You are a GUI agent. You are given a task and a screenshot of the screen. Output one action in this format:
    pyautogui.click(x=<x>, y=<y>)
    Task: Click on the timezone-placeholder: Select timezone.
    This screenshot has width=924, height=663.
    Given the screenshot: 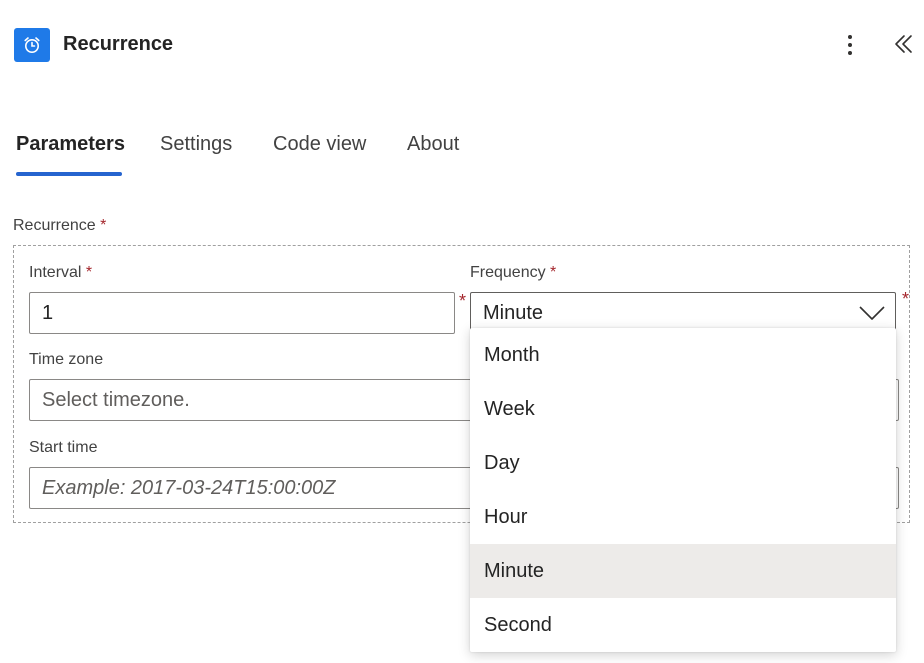 What is the action you would take?
    pyautogui.click(x=116, y=399)
    